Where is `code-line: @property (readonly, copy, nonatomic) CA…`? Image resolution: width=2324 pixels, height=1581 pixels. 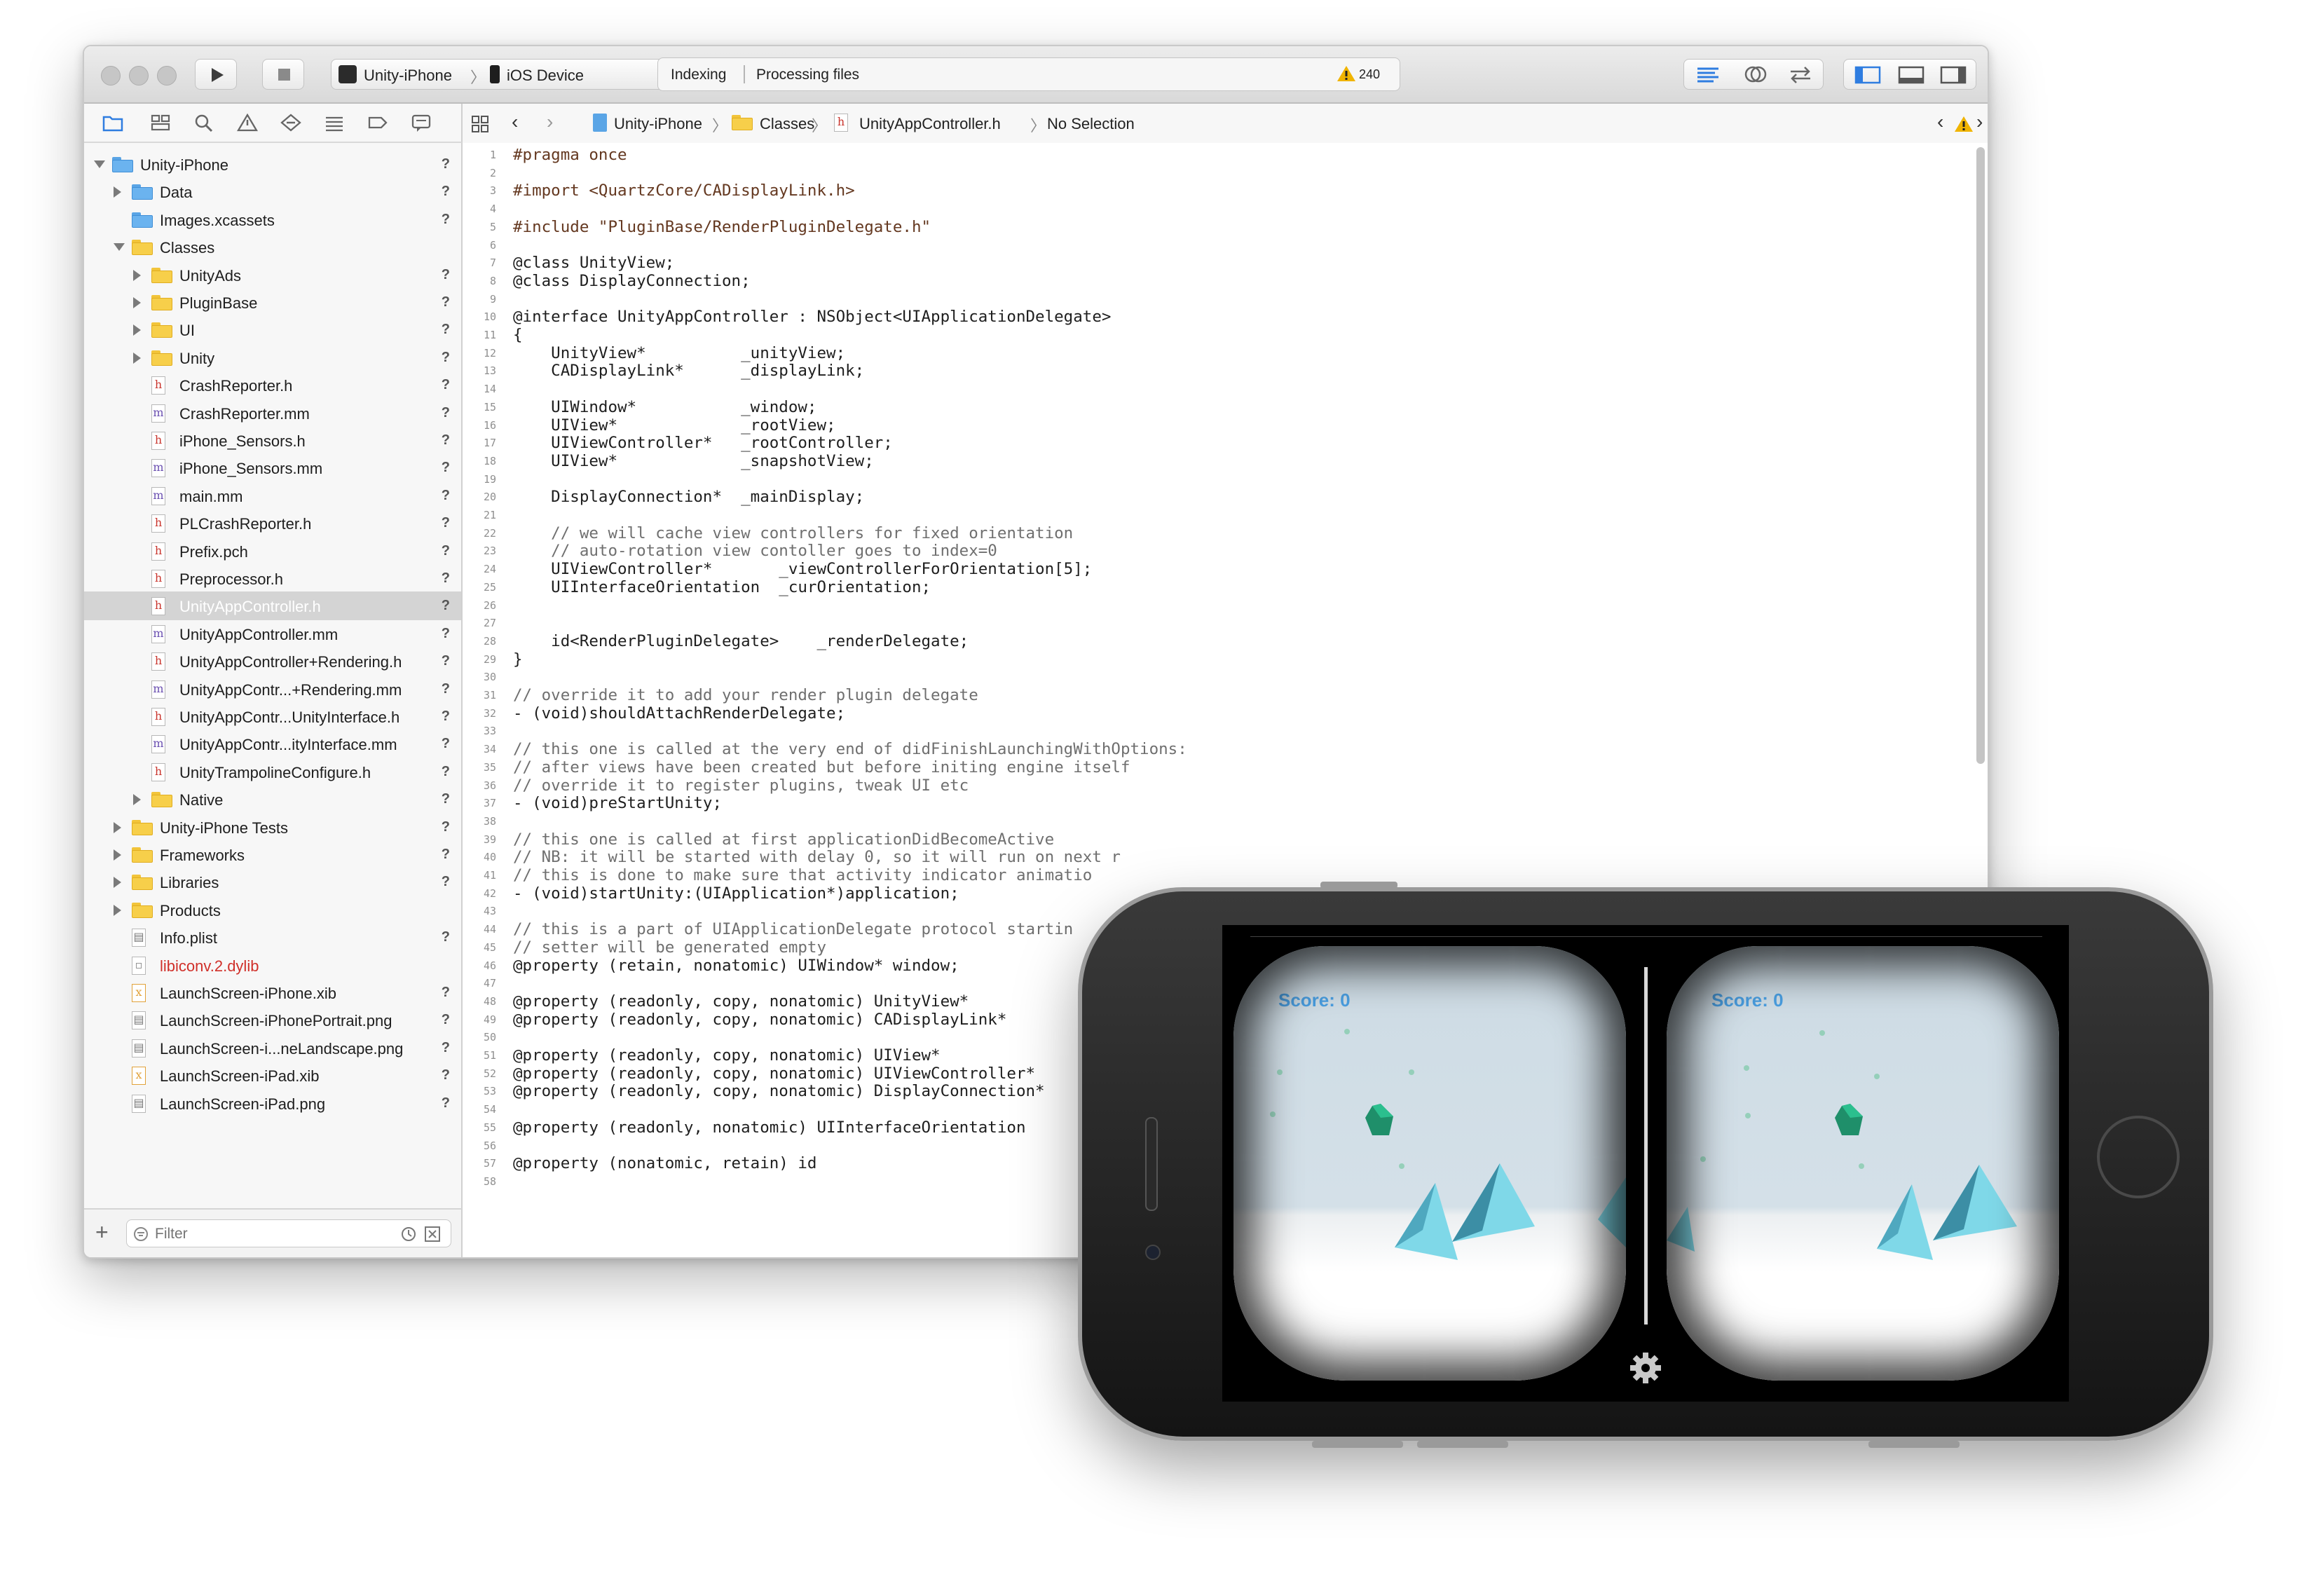
code-line: @property (readonly, copy, nonatomic) CA… is located at coordinates (759, 1020).